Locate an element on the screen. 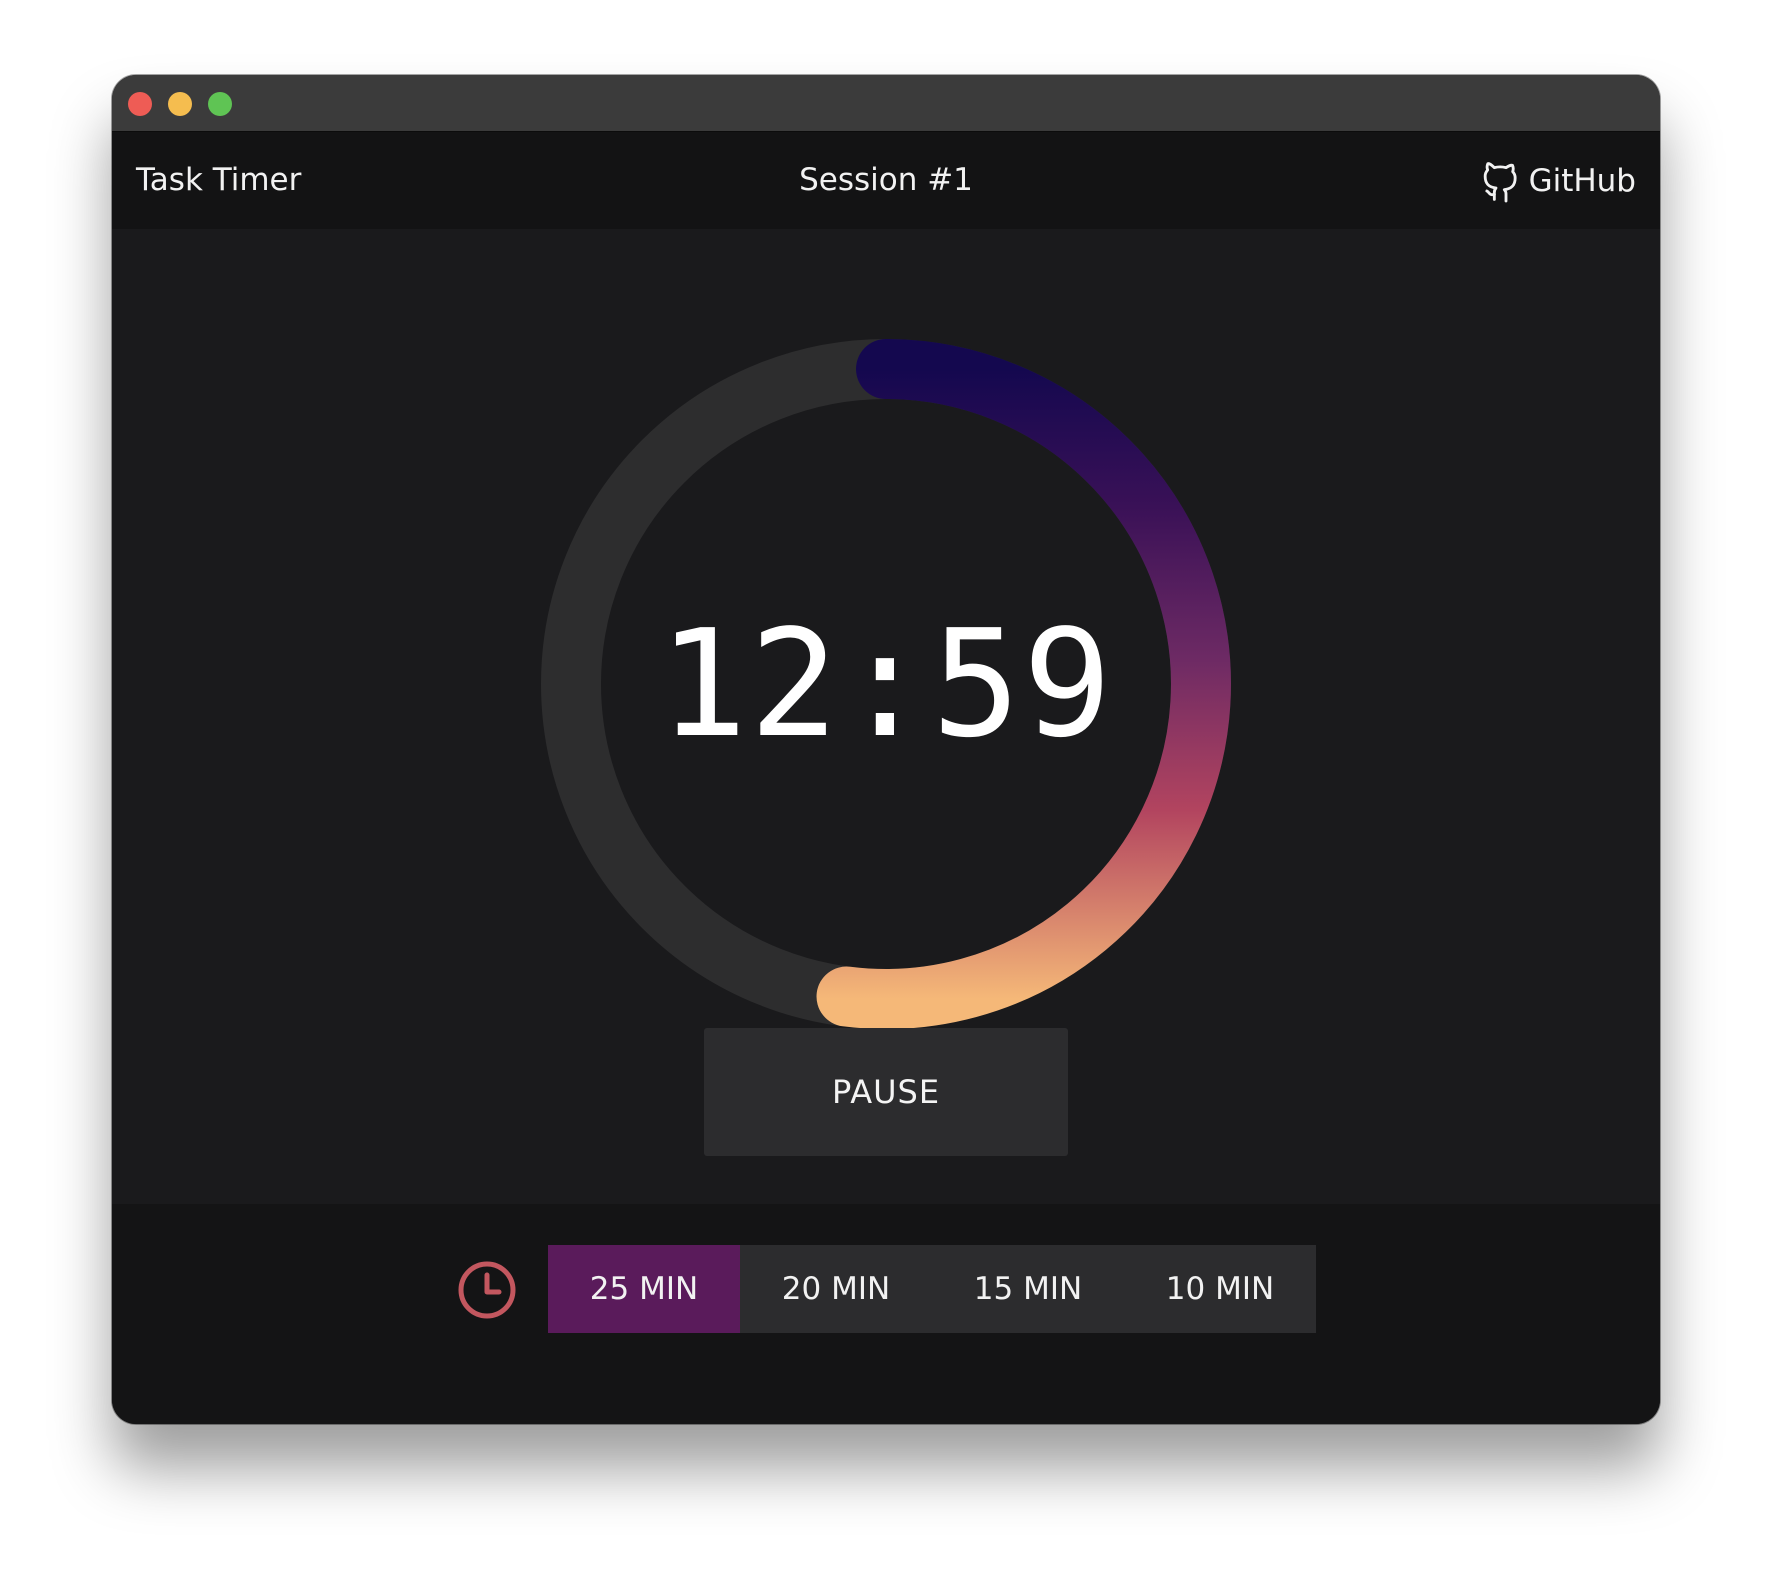 This screenshot has height=1572, width=1772. duration-footer: 25 MIN 20 MIN 15 MIN 10 MIN is located at coordinates (886, 1314).